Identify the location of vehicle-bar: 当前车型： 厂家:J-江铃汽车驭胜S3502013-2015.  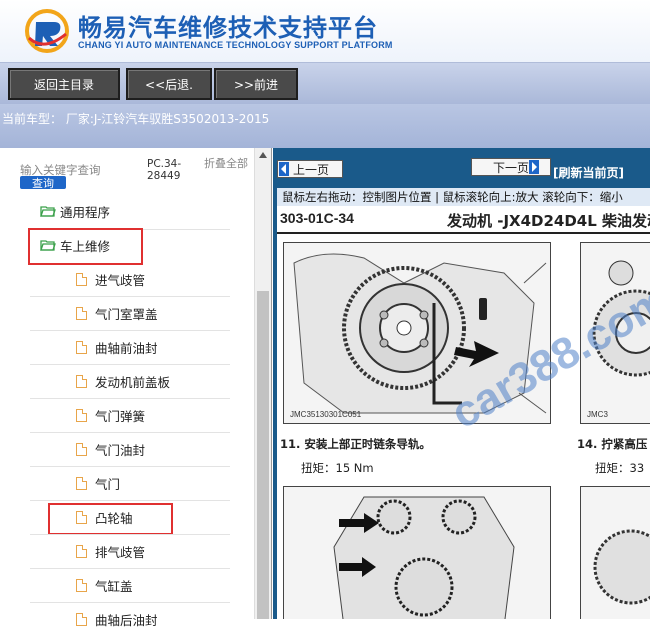
(325, 126).